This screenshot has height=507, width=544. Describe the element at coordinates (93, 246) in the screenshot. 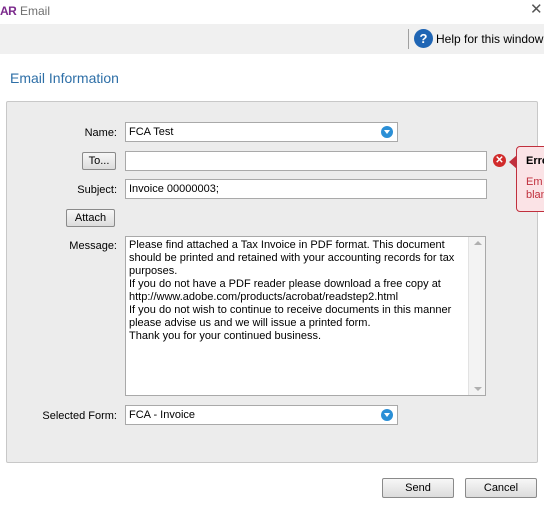

I see `message-label: Message:` at that location.